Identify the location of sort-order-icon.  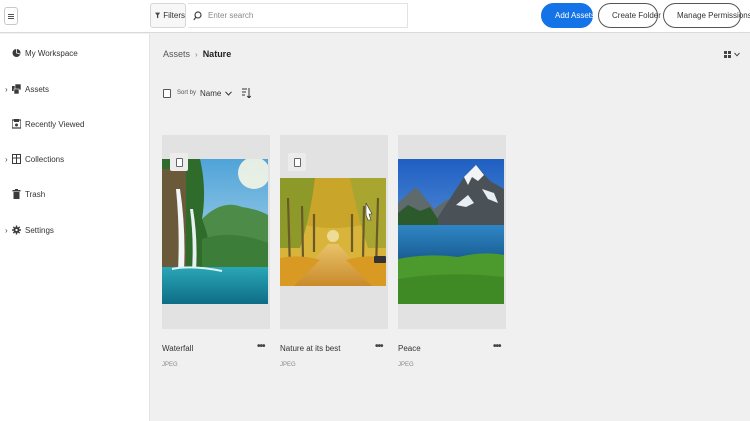
(247, 93).